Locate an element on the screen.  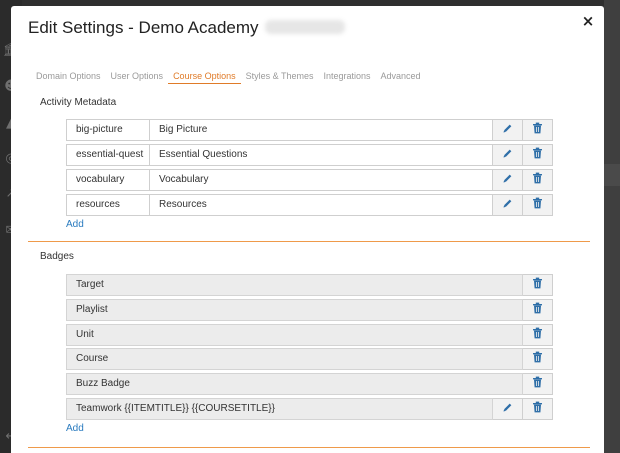
badge-name: Unit is located at coordinates (294, 335).